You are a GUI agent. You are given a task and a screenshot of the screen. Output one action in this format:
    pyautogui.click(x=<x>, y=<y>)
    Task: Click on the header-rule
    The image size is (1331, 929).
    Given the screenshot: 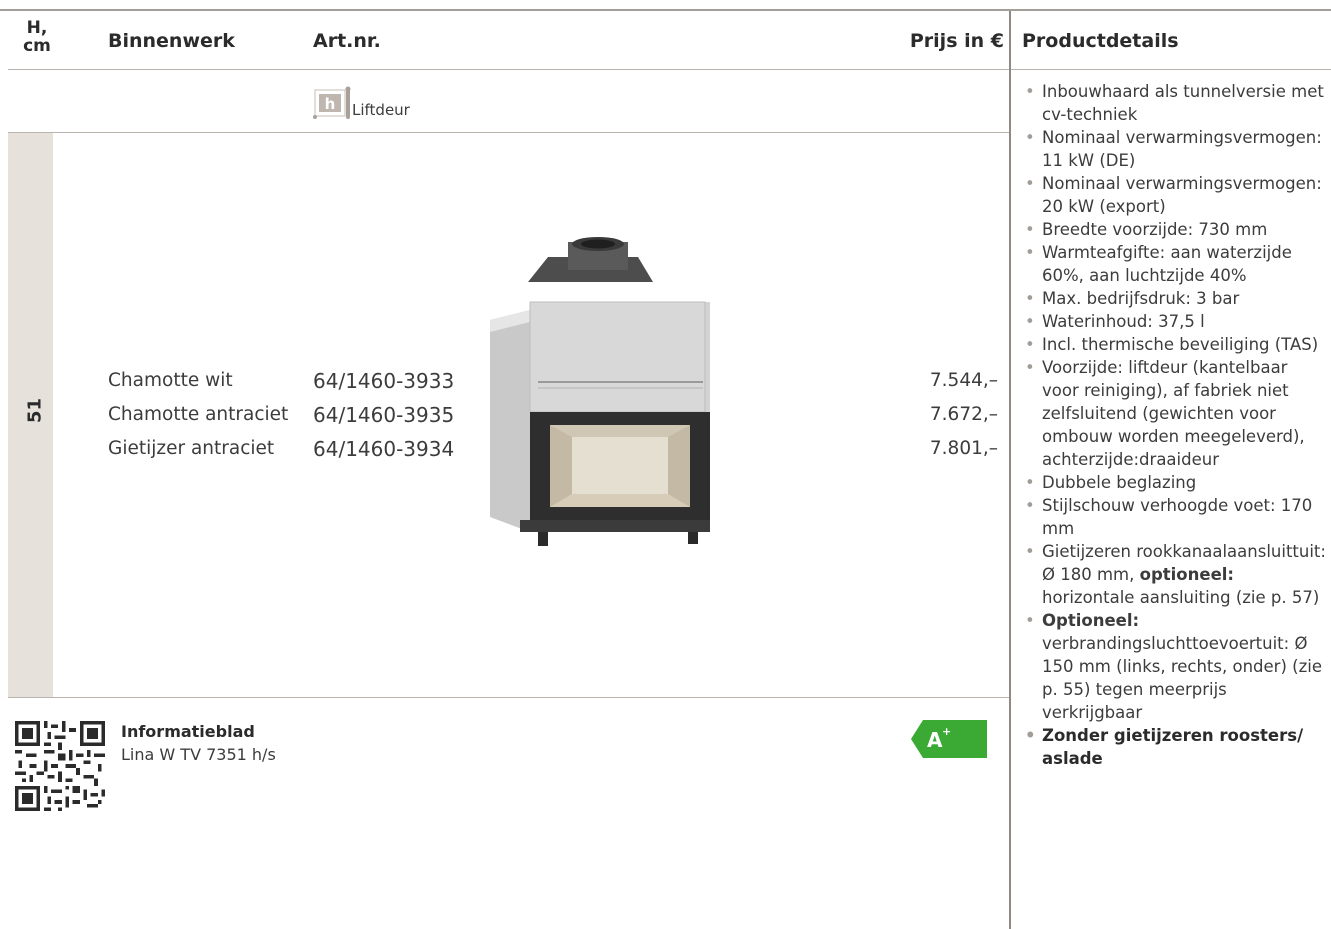 What is the action you would take?
    pyautogui.click(x=508, y=69)
    